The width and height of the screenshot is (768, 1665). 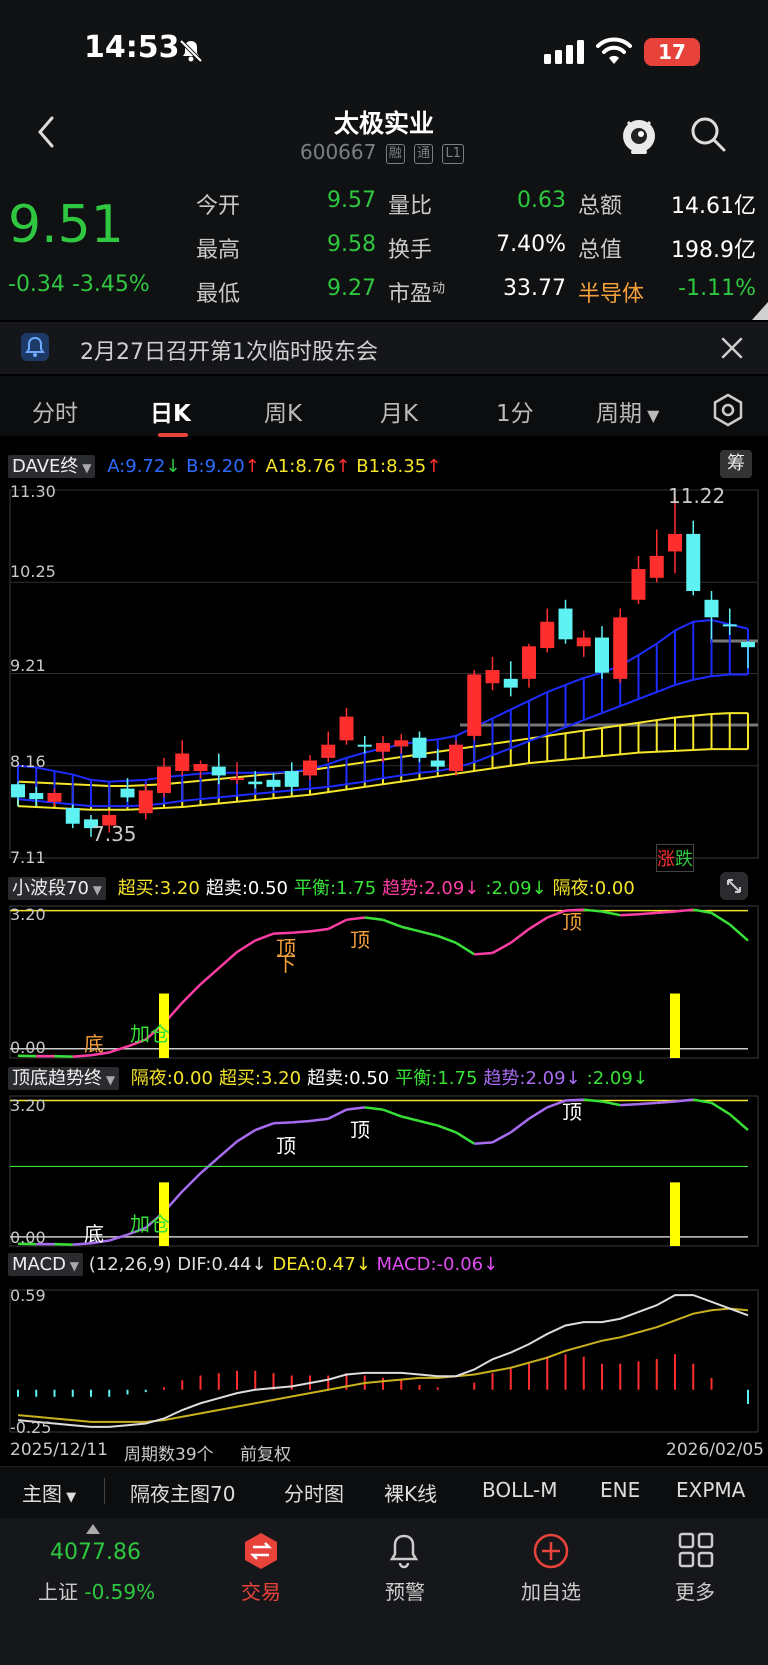 What do you see at coordinates (736, 464) in the screenshot?
I see `chip-distribution-button: 筹` at bounding box center [736, 464].